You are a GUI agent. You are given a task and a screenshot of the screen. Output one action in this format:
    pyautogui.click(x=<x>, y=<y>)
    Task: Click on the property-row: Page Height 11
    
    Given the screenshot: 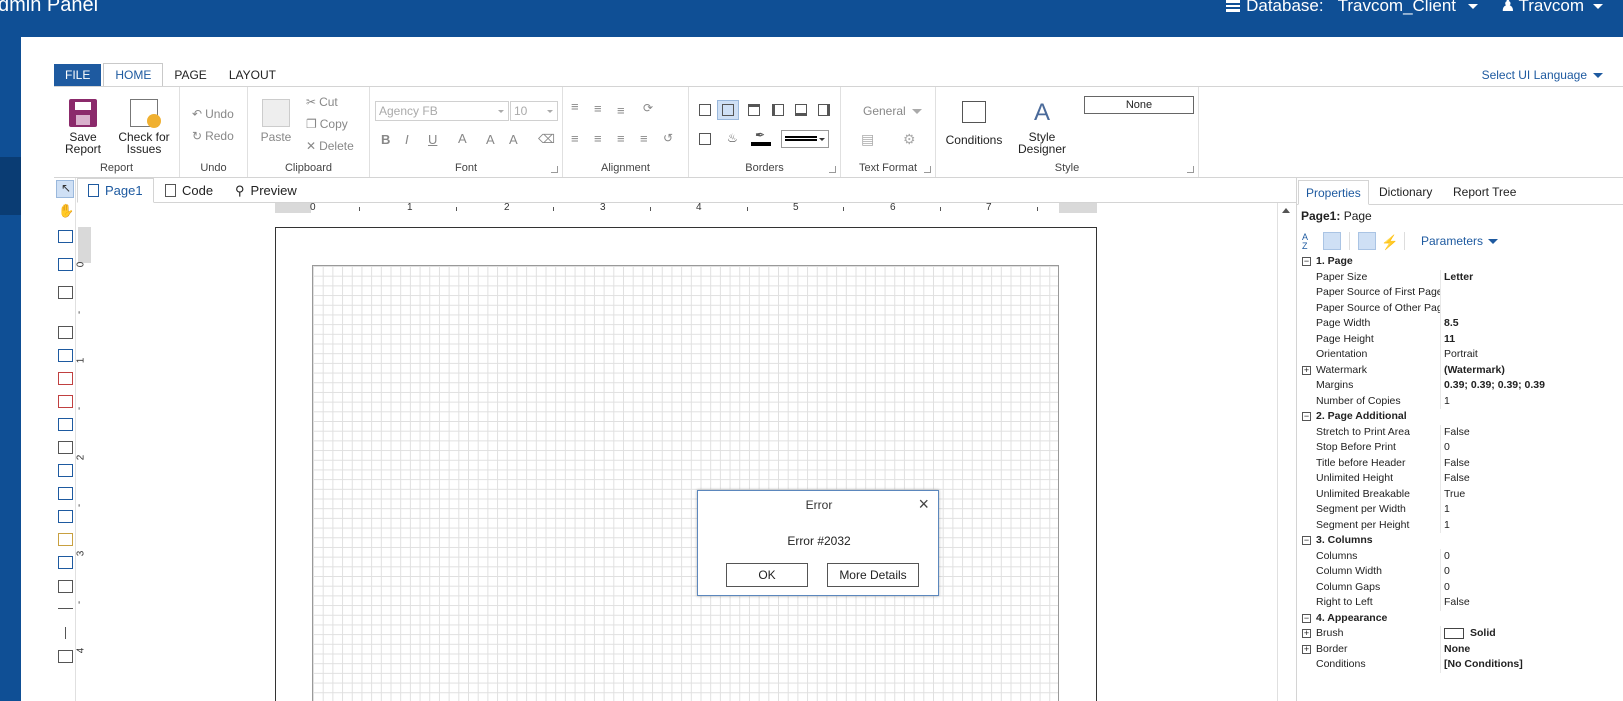 What is the action you would take?
    pyautogui.click(x=1460, y=339)
    